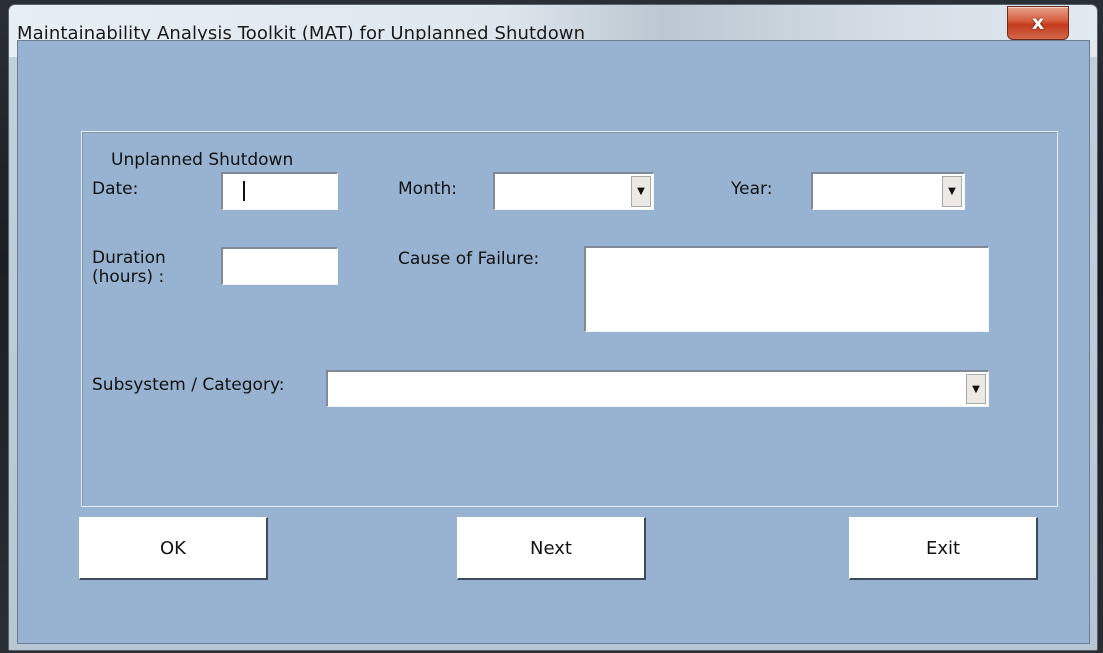 The width and height of the screenshot is (1103, 653). What do you see at coordinates (129, 258) in the screenshot?
I see `duration-label-line1: Duration` at bounding box center [129, 258].